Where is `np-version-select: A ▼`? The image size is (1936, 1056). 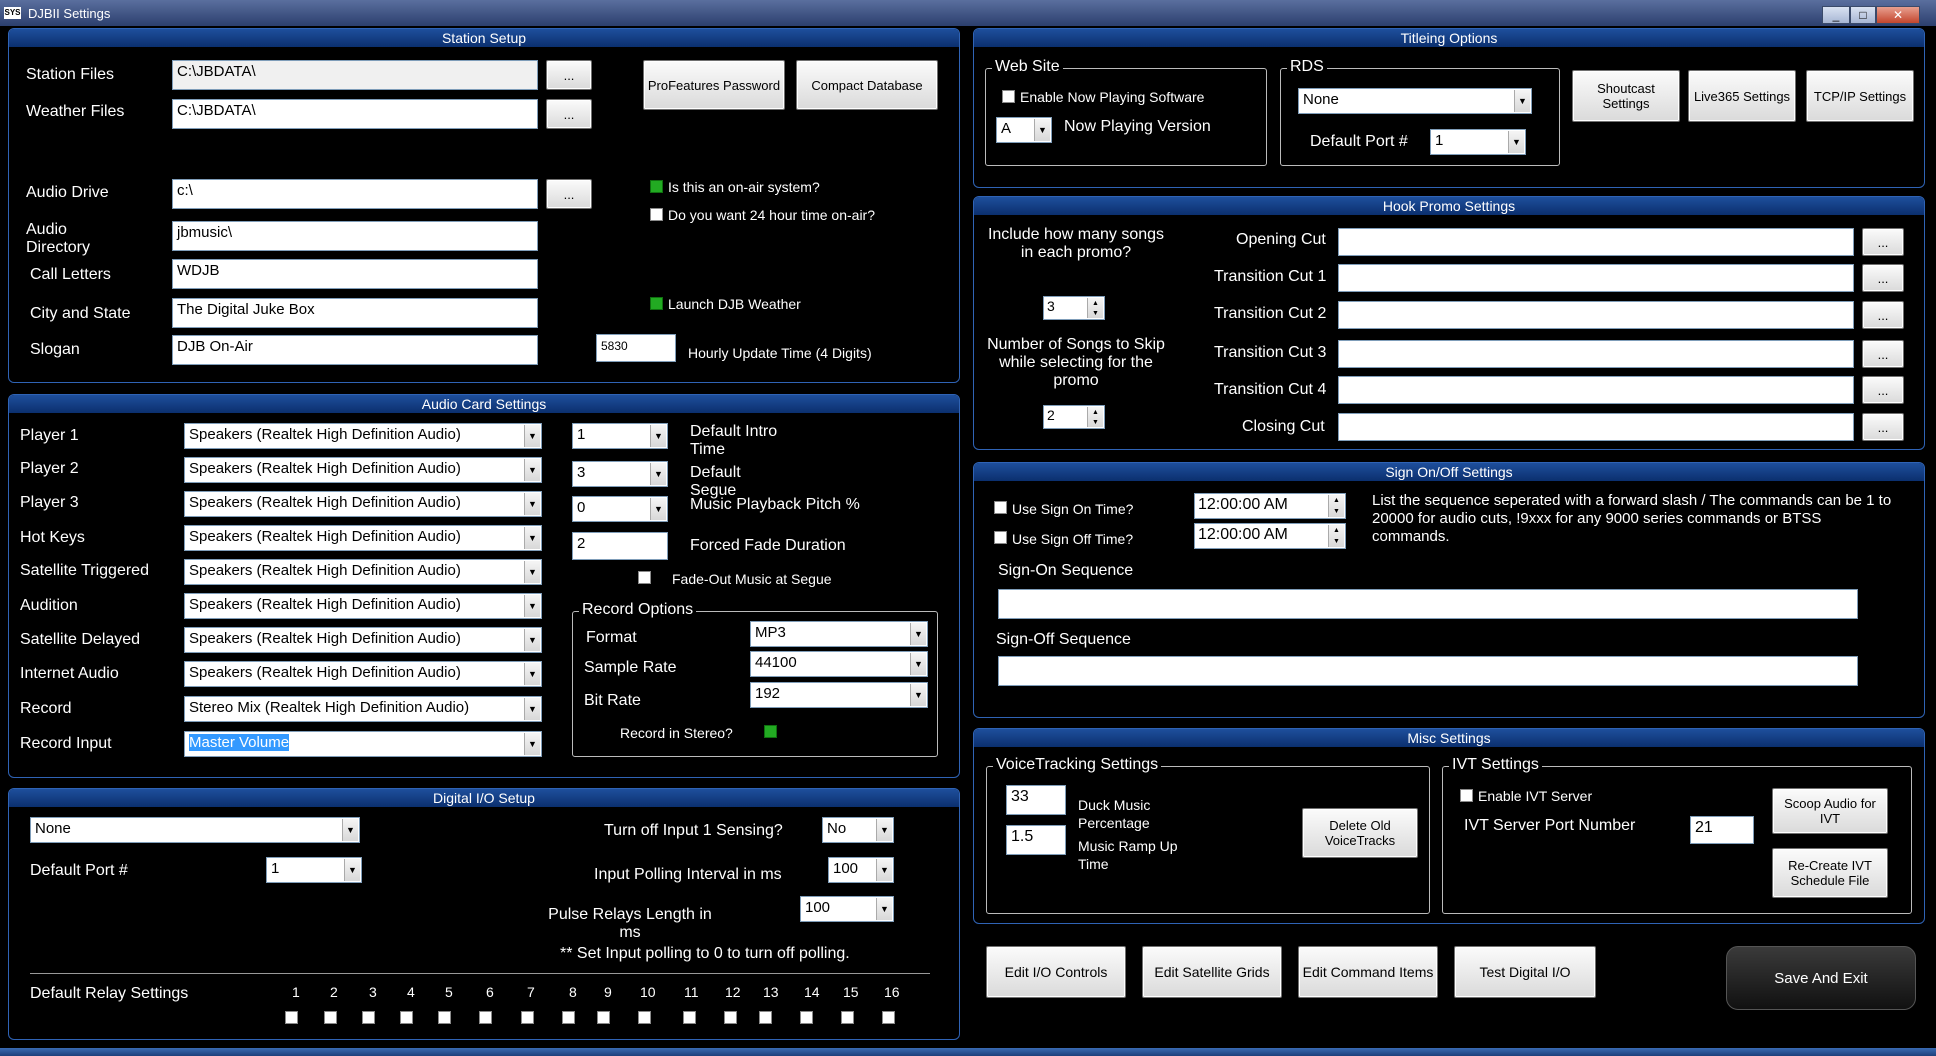
np-version-select: A ▼ is located at coordinates (1024, 130).